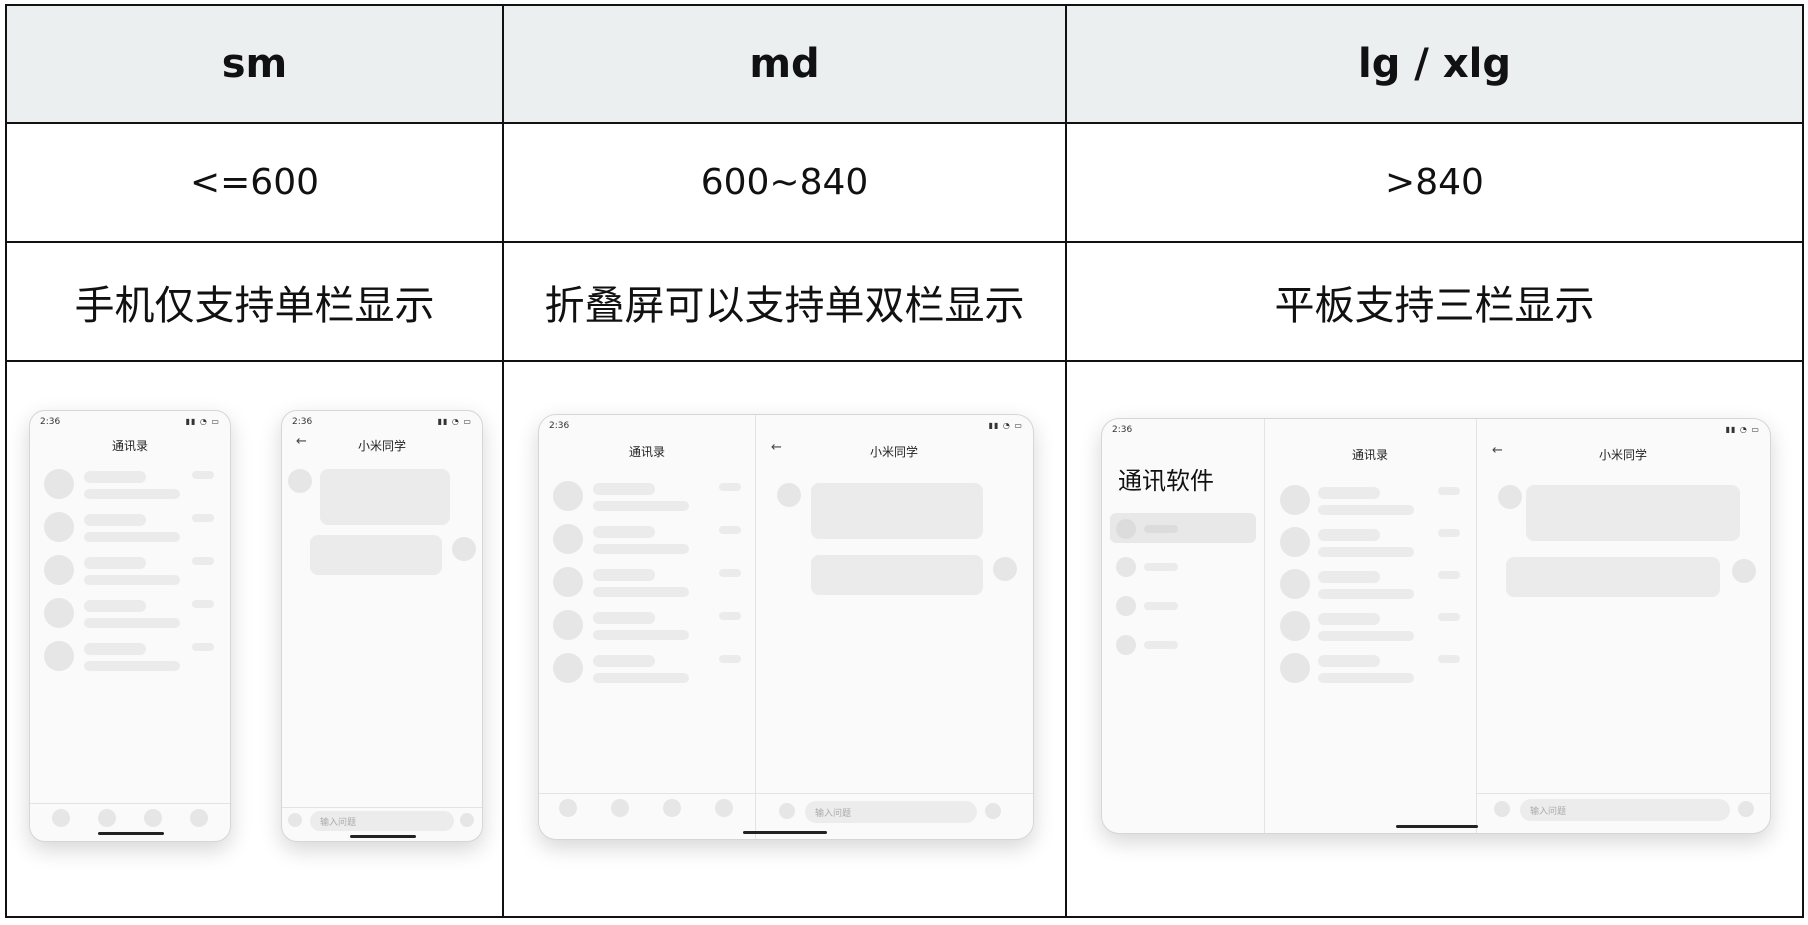 The height and width of the screenshot is (925, 1808). Describe the element at coordinates (786, 627) in the screenshot. I see `foldable-mockup: 2:36 ▮▮ ◔ ▭ 通讯录 ← 小米同学 输入问题` at that location.